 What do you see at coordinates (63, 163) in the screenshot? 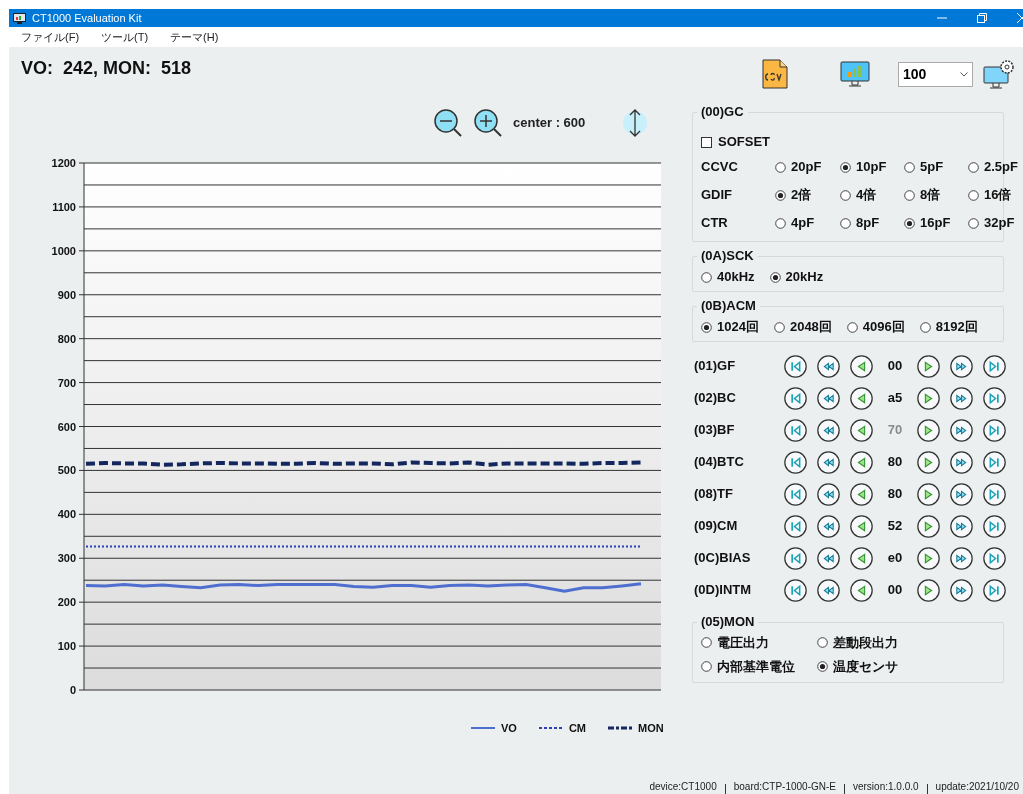
I see `axis-label: 1200` at bounding box center [63, 163].